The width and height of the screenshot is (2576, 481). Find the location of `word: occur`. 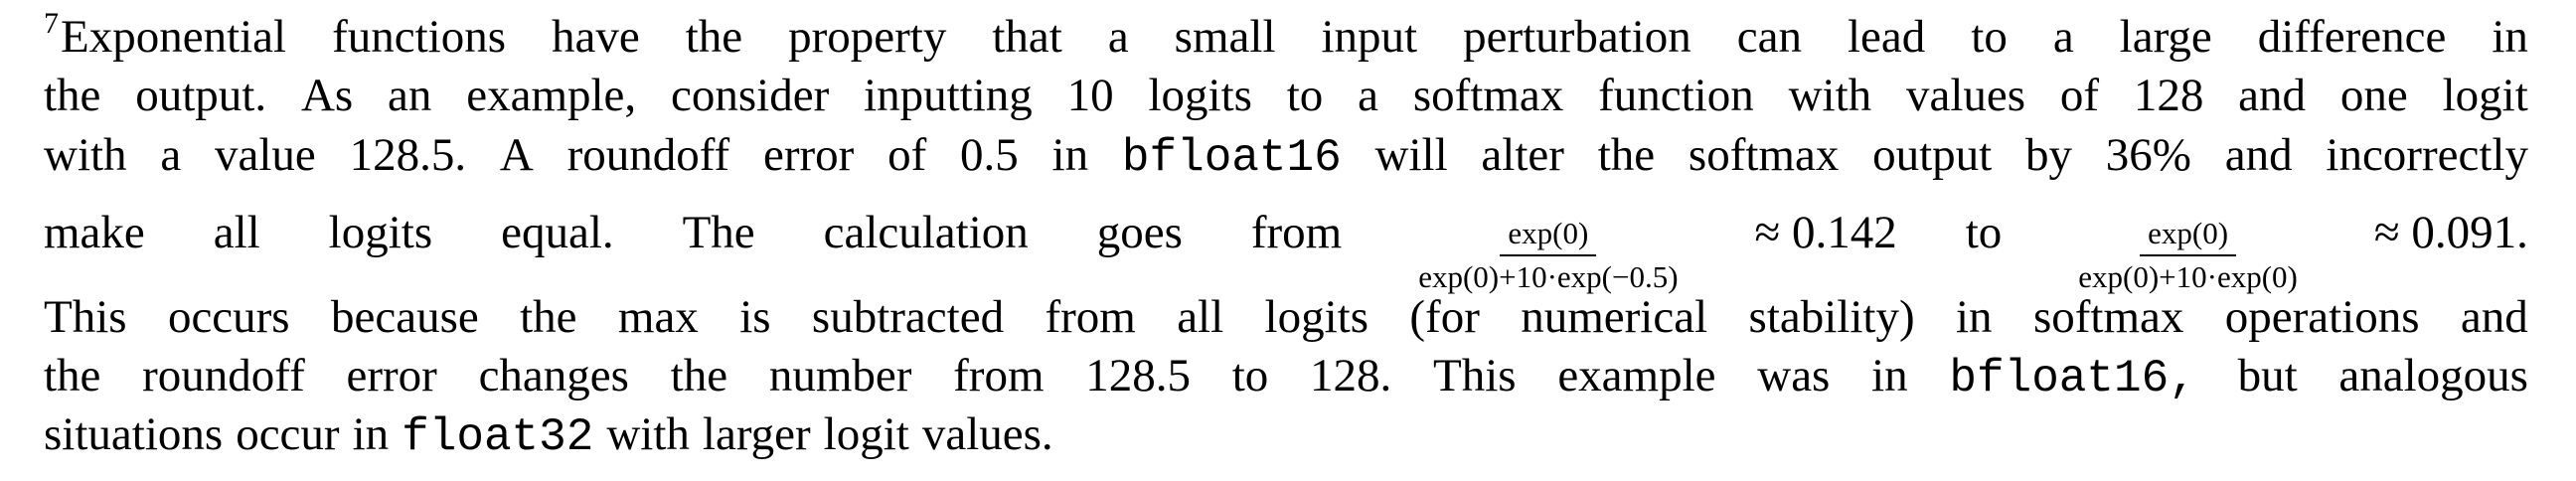

word: occur is located at coordinates (288, 434).